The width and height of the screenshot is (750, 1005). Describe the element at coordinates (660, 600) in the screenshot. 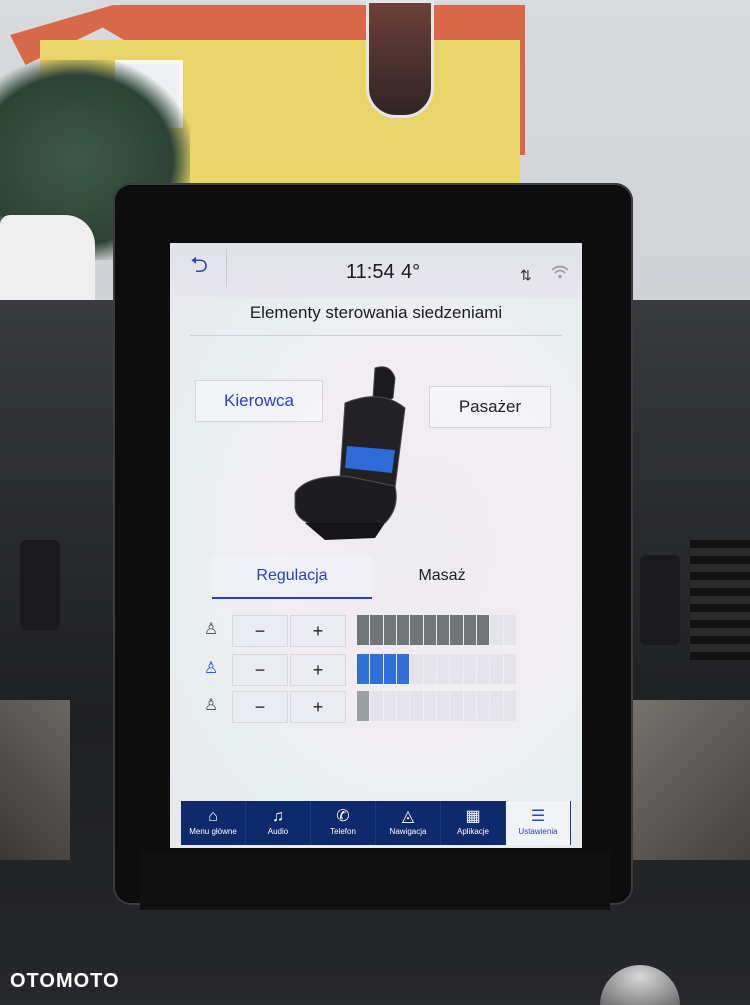

I see `photo-air-vent-right` at that location.